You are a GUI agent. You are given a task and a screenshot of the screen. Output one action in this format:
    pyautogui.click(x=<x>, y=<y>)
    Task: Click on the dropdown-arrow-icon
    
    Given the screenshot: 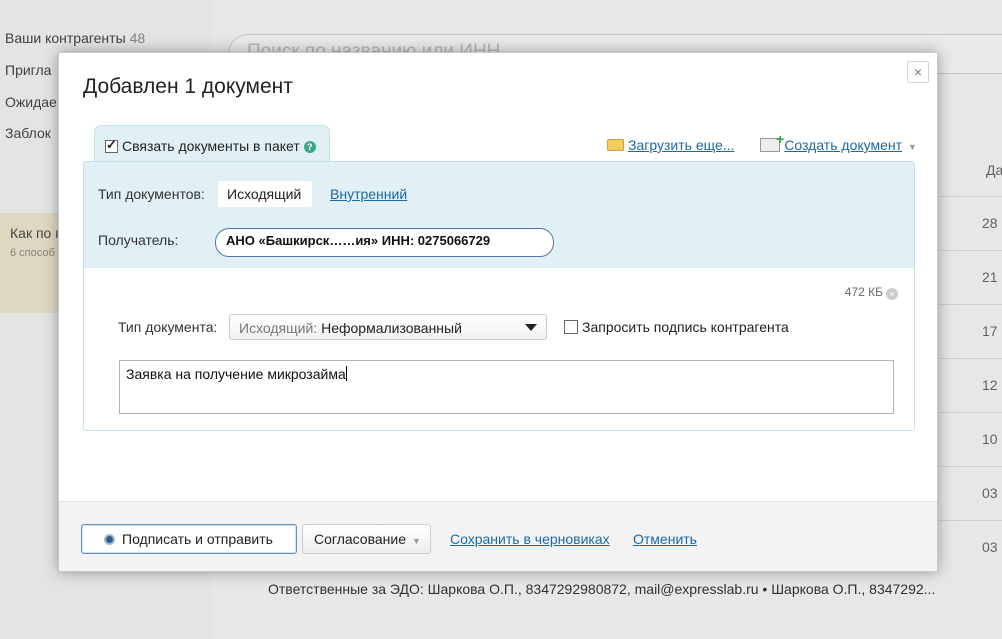 What is the action you would take?
    pyautogui.click(x=531, y=327)
    